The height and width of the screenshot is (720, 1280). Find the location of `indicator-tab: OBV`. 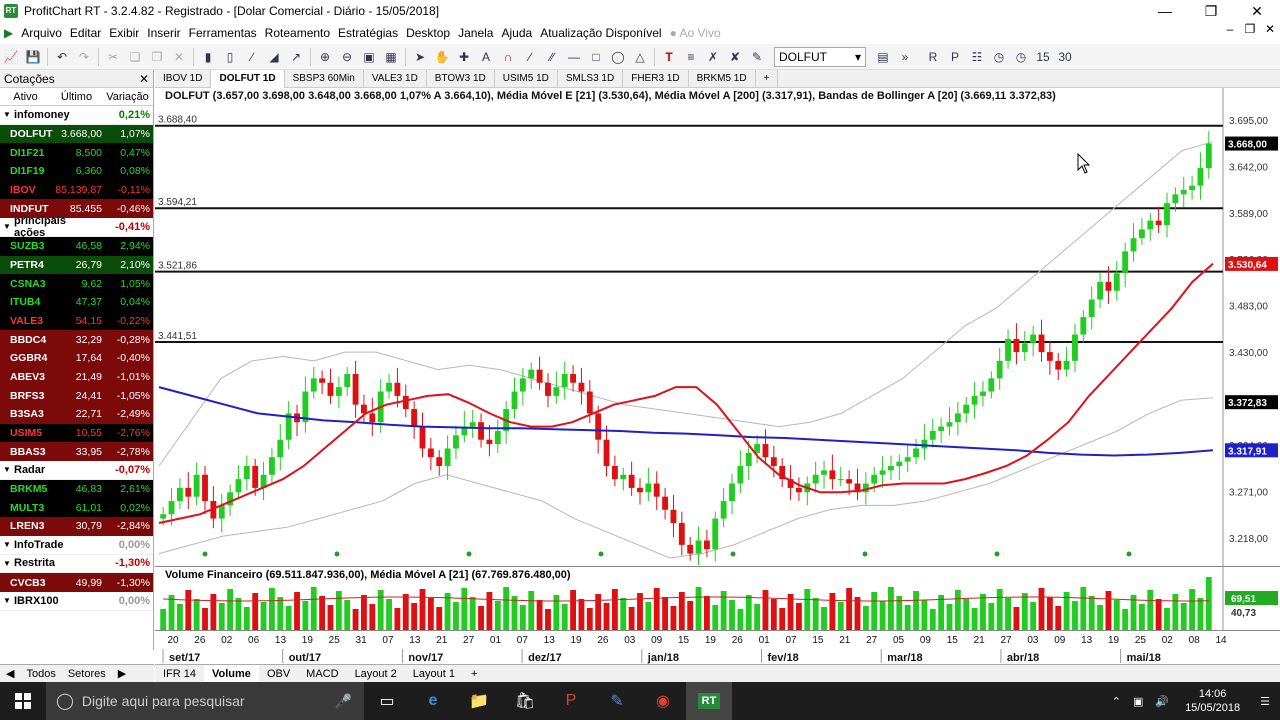

indicator-tab: OBV is located at coordinates (278, 674).